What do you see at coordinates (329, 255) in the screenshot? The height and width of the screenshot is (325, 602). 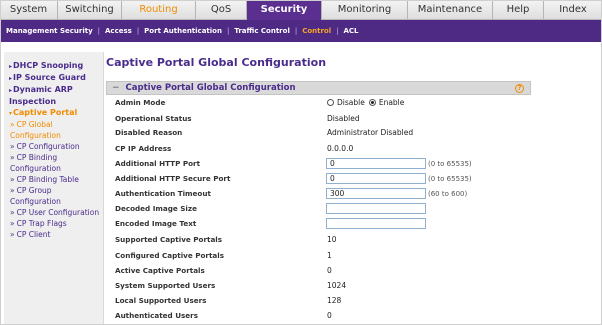 I see `configured-portals-value: 1` at bounding box center [329, 255].